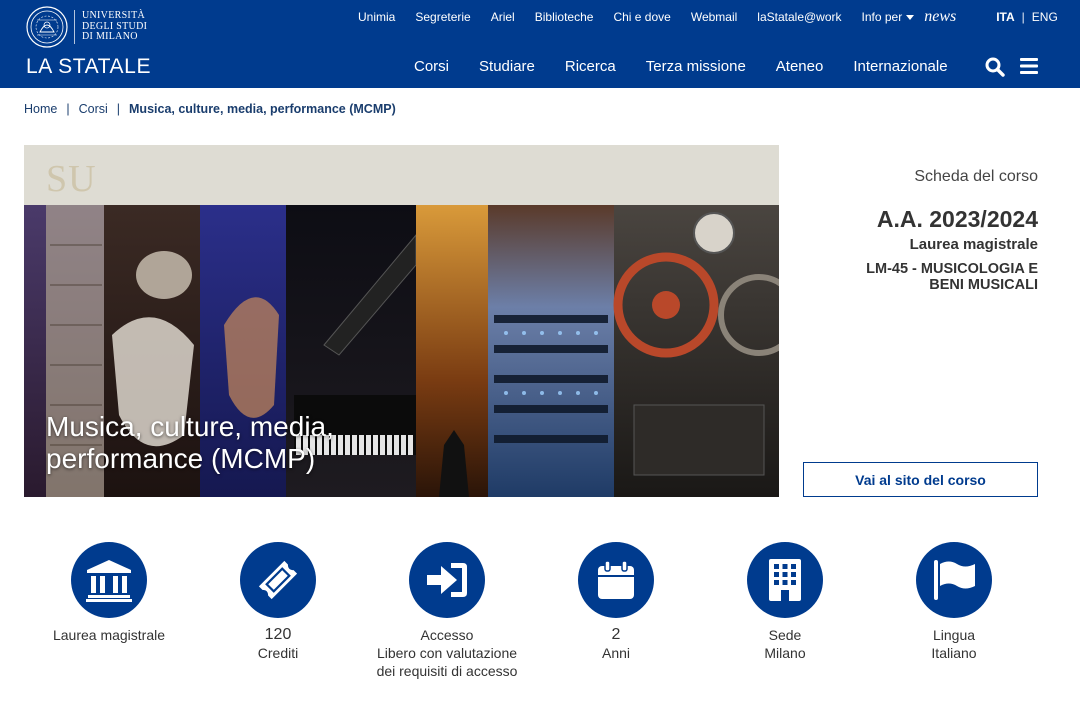 This screenshot has height=704, width=1080. What do you see at coordinates (940, 17) in the screenshot?
I see `news-link: news` at bounding box center [940, 17].